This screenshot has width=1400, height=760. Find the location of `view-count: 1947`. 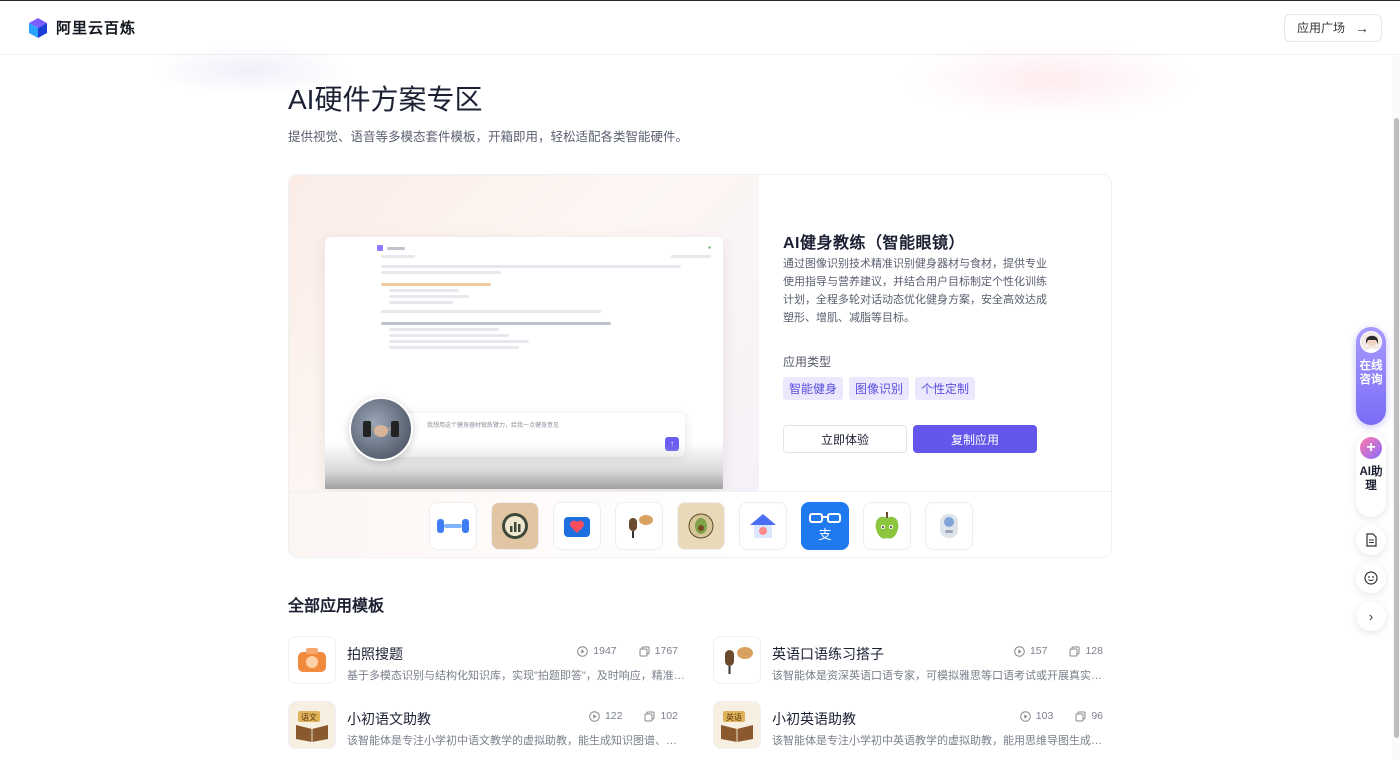

view-count: 1947 is located at coordinates (597, 651).